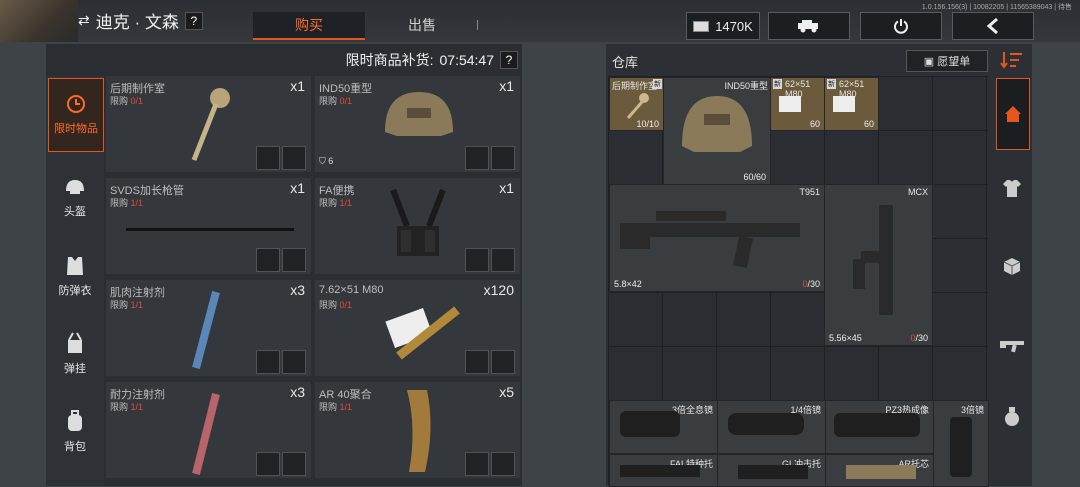 This screenshot has width=1080, height=487. What do you see at coordinates (309, 26) in the screenshot?
I see `tab-buy: 购买` at bounding box center [309, 26].